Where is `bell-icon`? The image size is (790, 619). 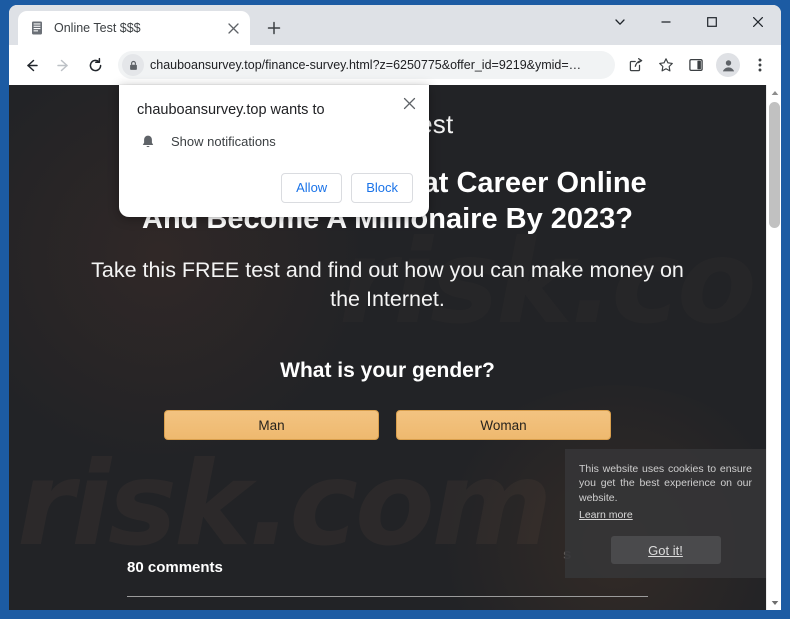 bell-icon is located at coordinates (148, 142).